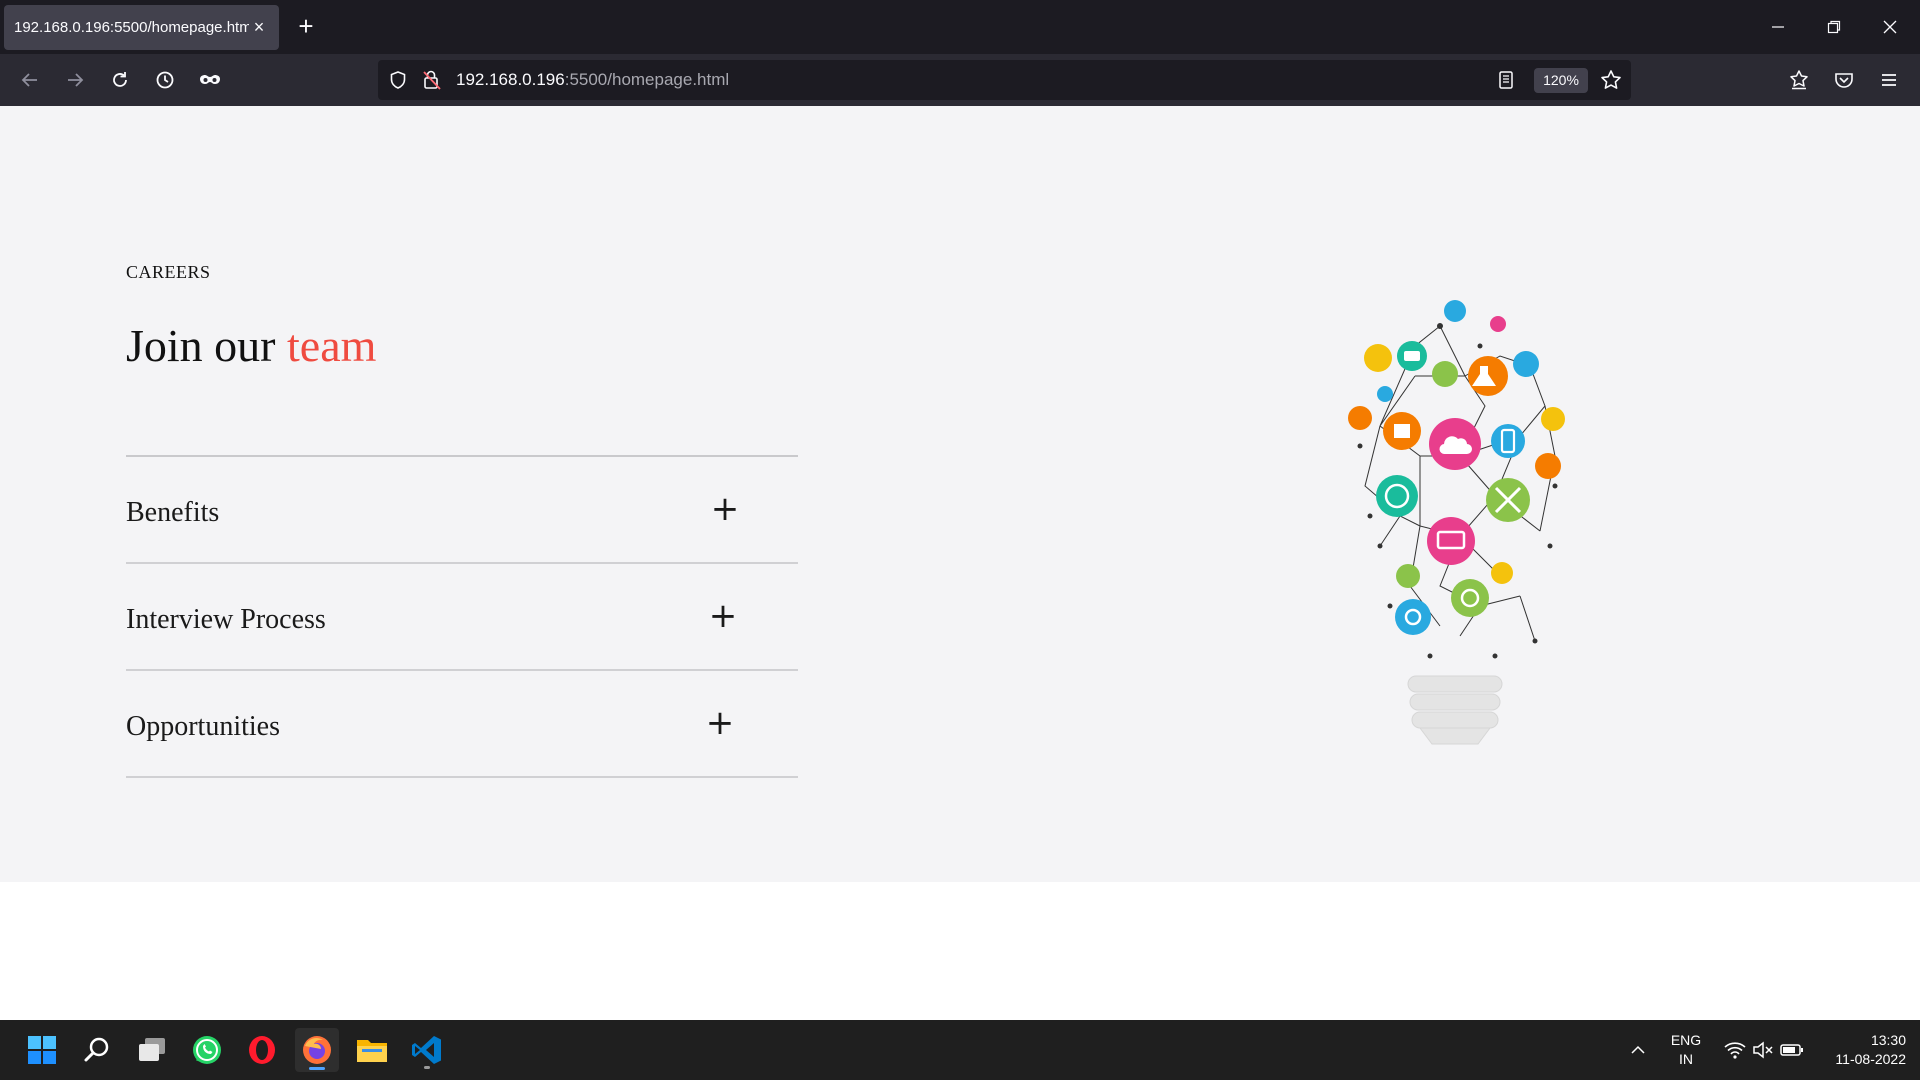 The height and width of the screenshot is (1080, 1920). I want to click on back-arrow-icon, so click(29, 80).